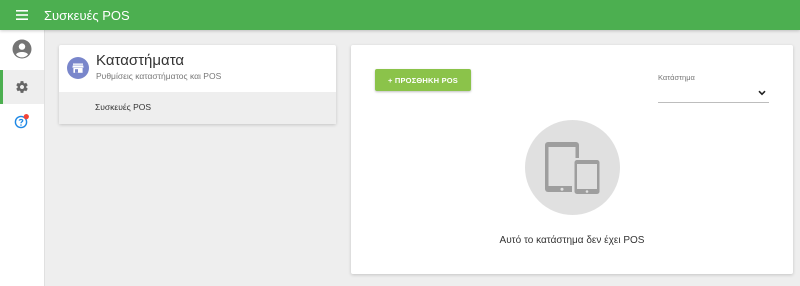 Image resolution: width=800 pixels, height=286 pixels. I want to click on page-title: Συσκευές POS, so click(87, 15).